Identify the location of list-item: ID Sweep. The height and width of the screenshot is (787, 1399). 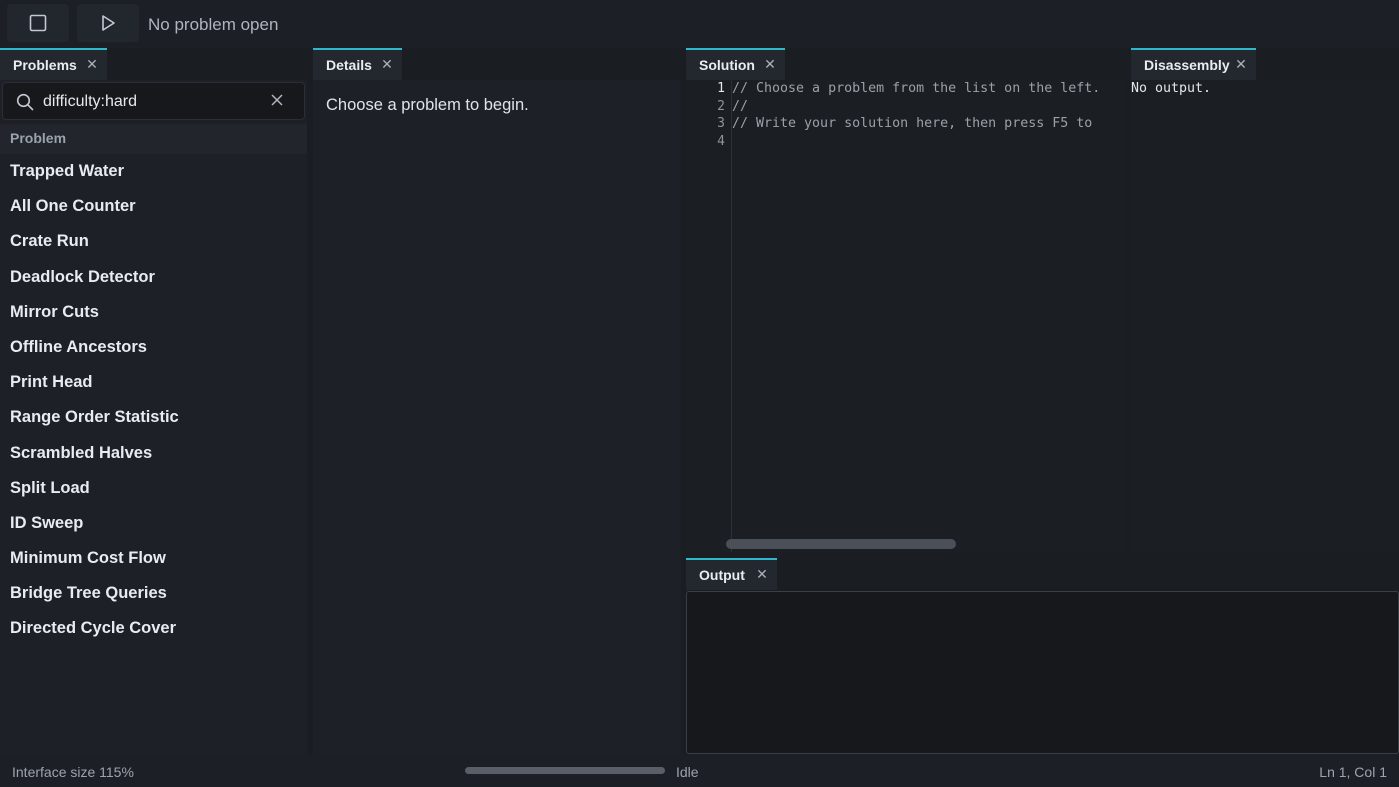
(153, 523).